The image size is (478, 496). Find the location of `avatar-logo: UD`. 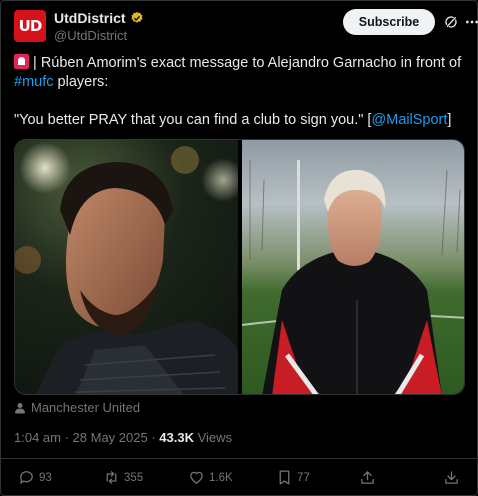

avatar-logo: UD is located at coordinates (30, 26).